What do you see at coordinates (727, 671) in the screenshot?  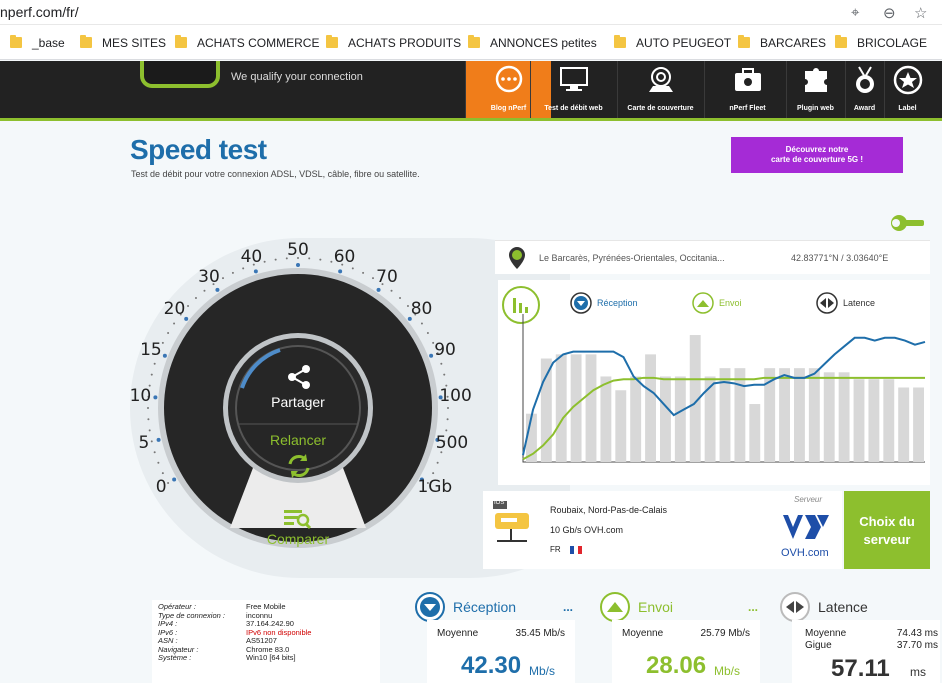 I see `stat-envoi-unit: Mb/s` at bounding box center [727, 671].